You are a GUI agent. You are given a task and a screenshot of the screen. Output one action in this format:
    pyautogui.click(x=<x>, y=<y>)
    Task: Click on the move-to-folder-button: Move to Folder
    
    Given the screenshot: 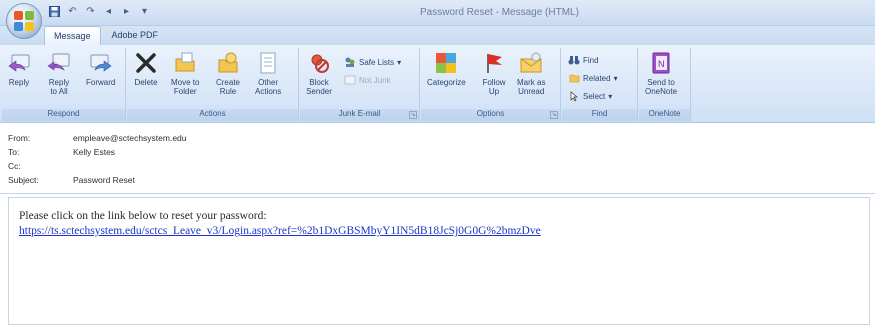 What is the action you would take?
    pyautogui.click(x=185, y=73)
    